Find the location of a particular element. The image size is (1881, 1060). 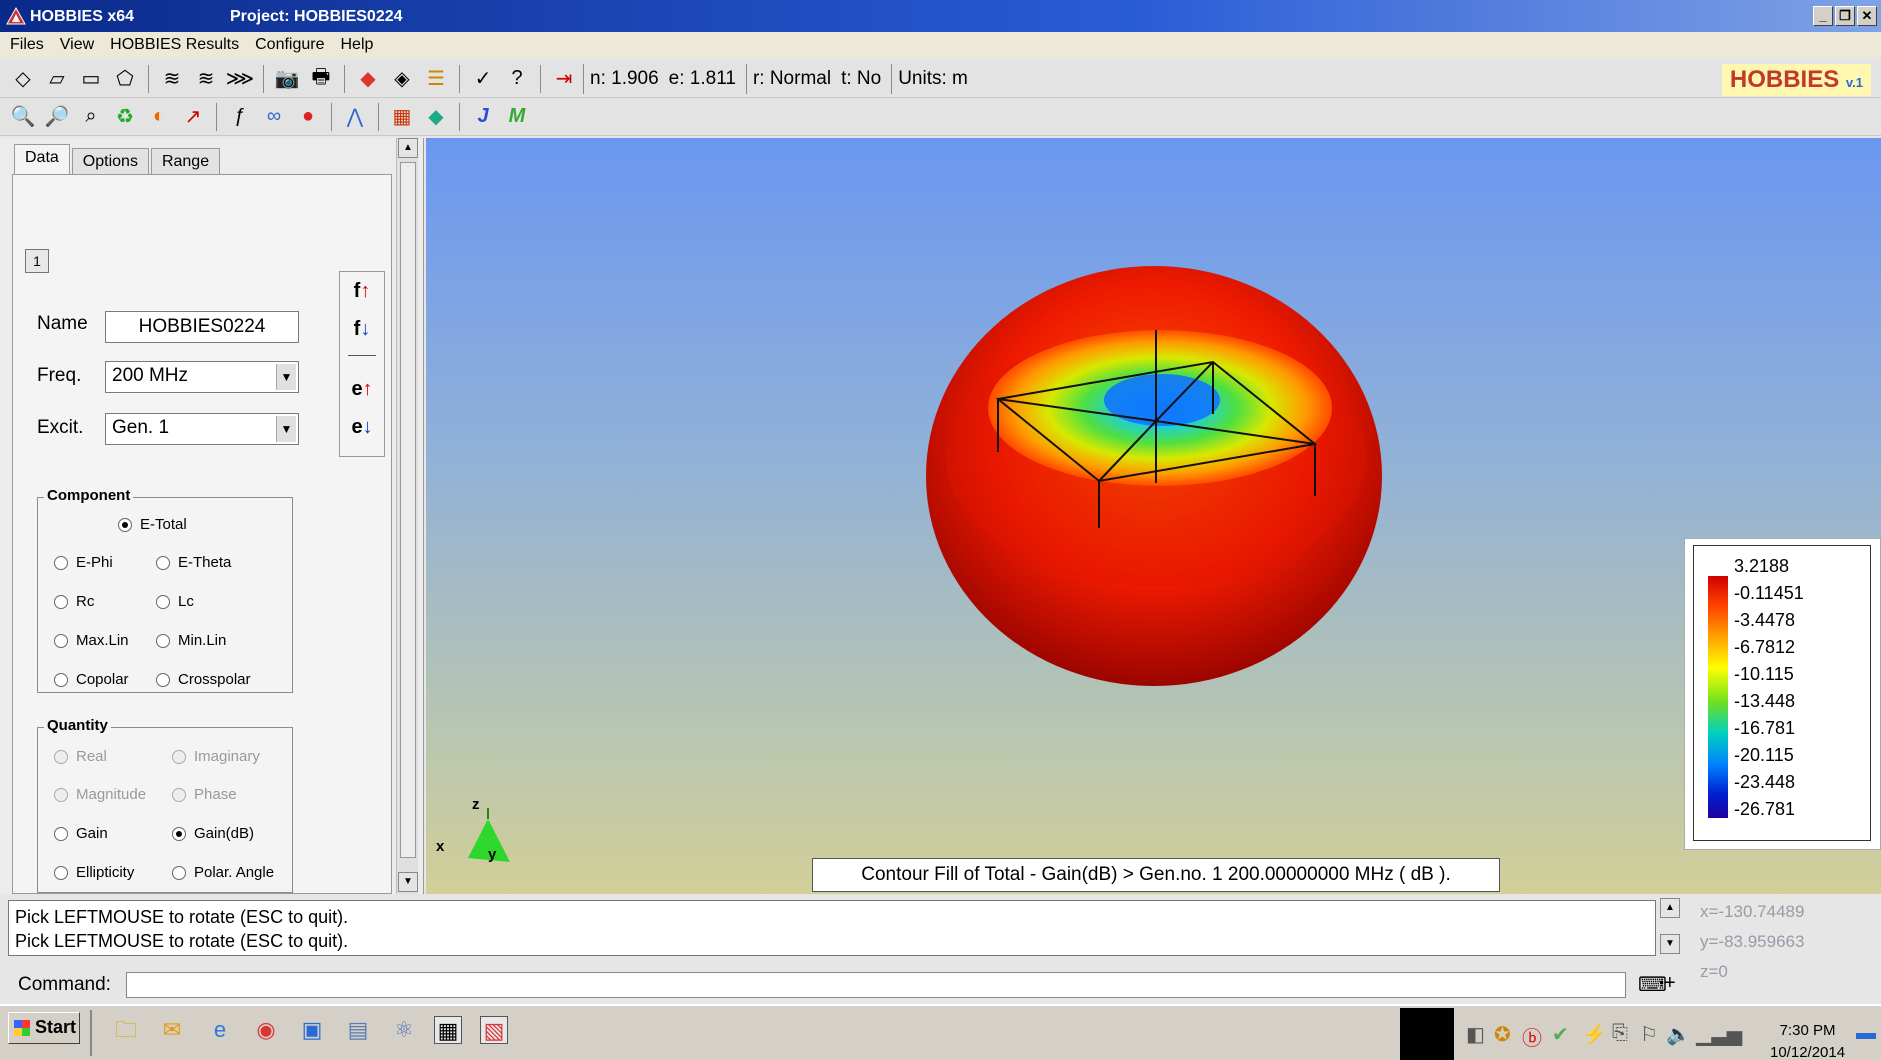

radio-min-lin: Min.Lin is located at coordinates (191, 640).